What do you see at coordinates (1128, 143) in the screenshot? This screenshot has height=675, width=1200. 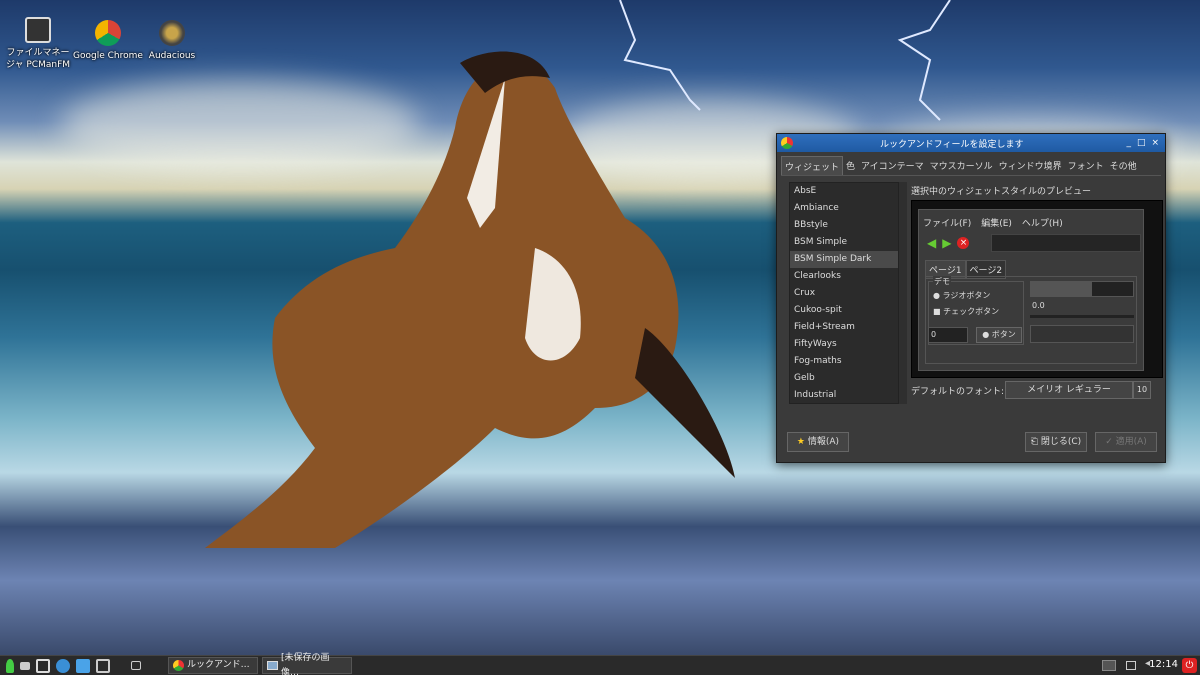 I see `minimize-button: _` at bounding box center [1128, 143].